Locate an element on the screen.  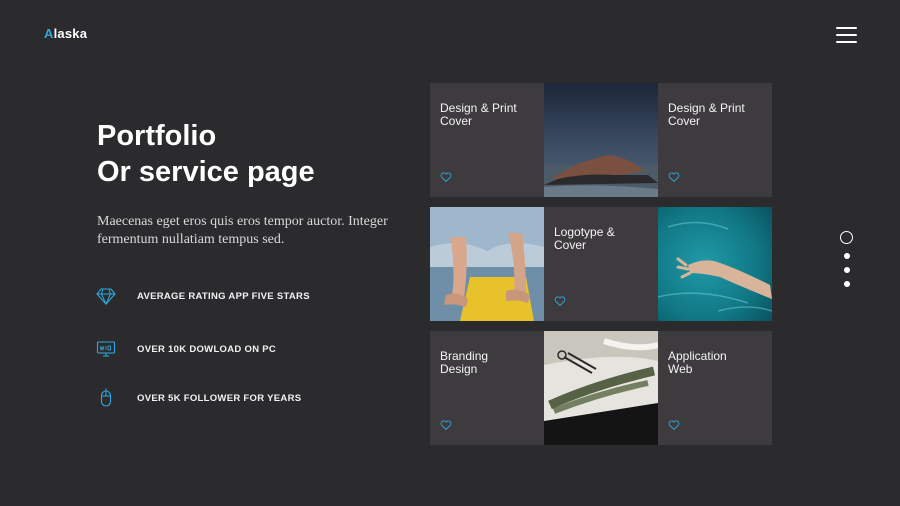
hamburger-menu-icon is located at coordinates (846, 35).